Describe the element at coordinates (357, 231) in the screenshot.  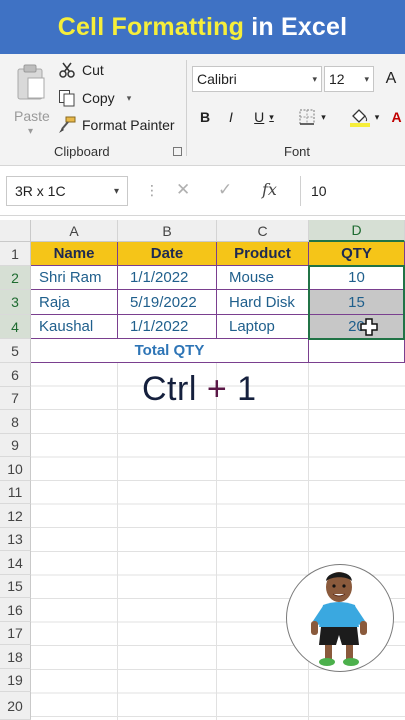
I see `column-header-d: D` at that location.